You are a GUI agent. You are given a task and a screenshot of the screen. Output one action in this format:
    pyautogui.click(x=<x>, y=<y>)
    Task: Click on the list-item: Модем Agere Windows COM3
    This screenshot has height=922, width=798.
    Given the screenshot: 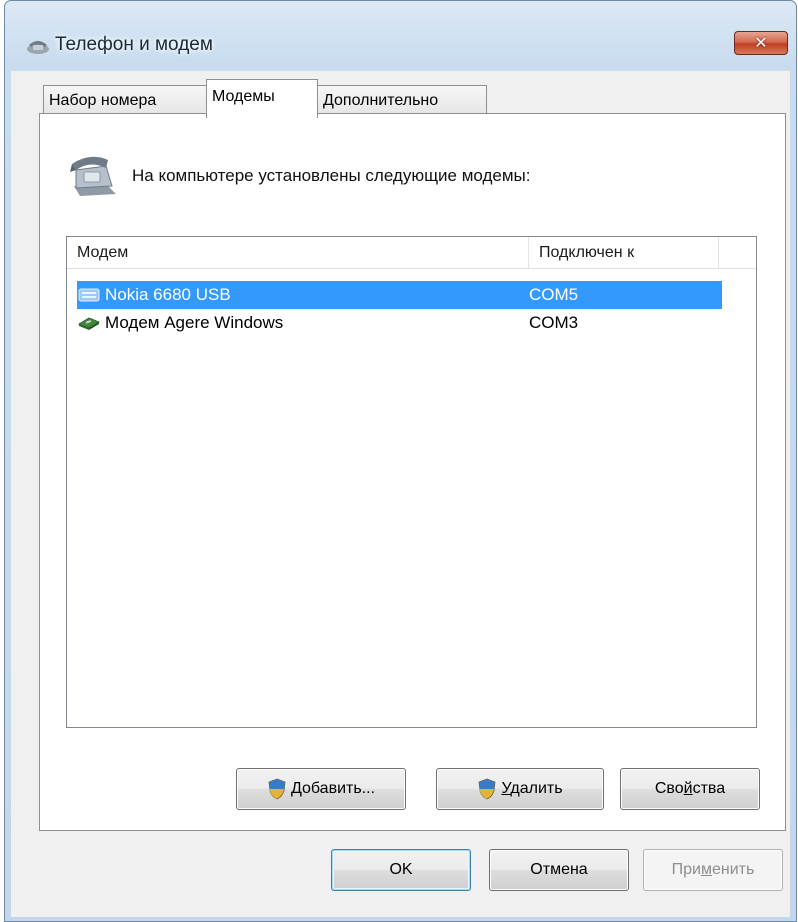 What is the action you would take?
    pyautogui.click(x=399, y=323)
    